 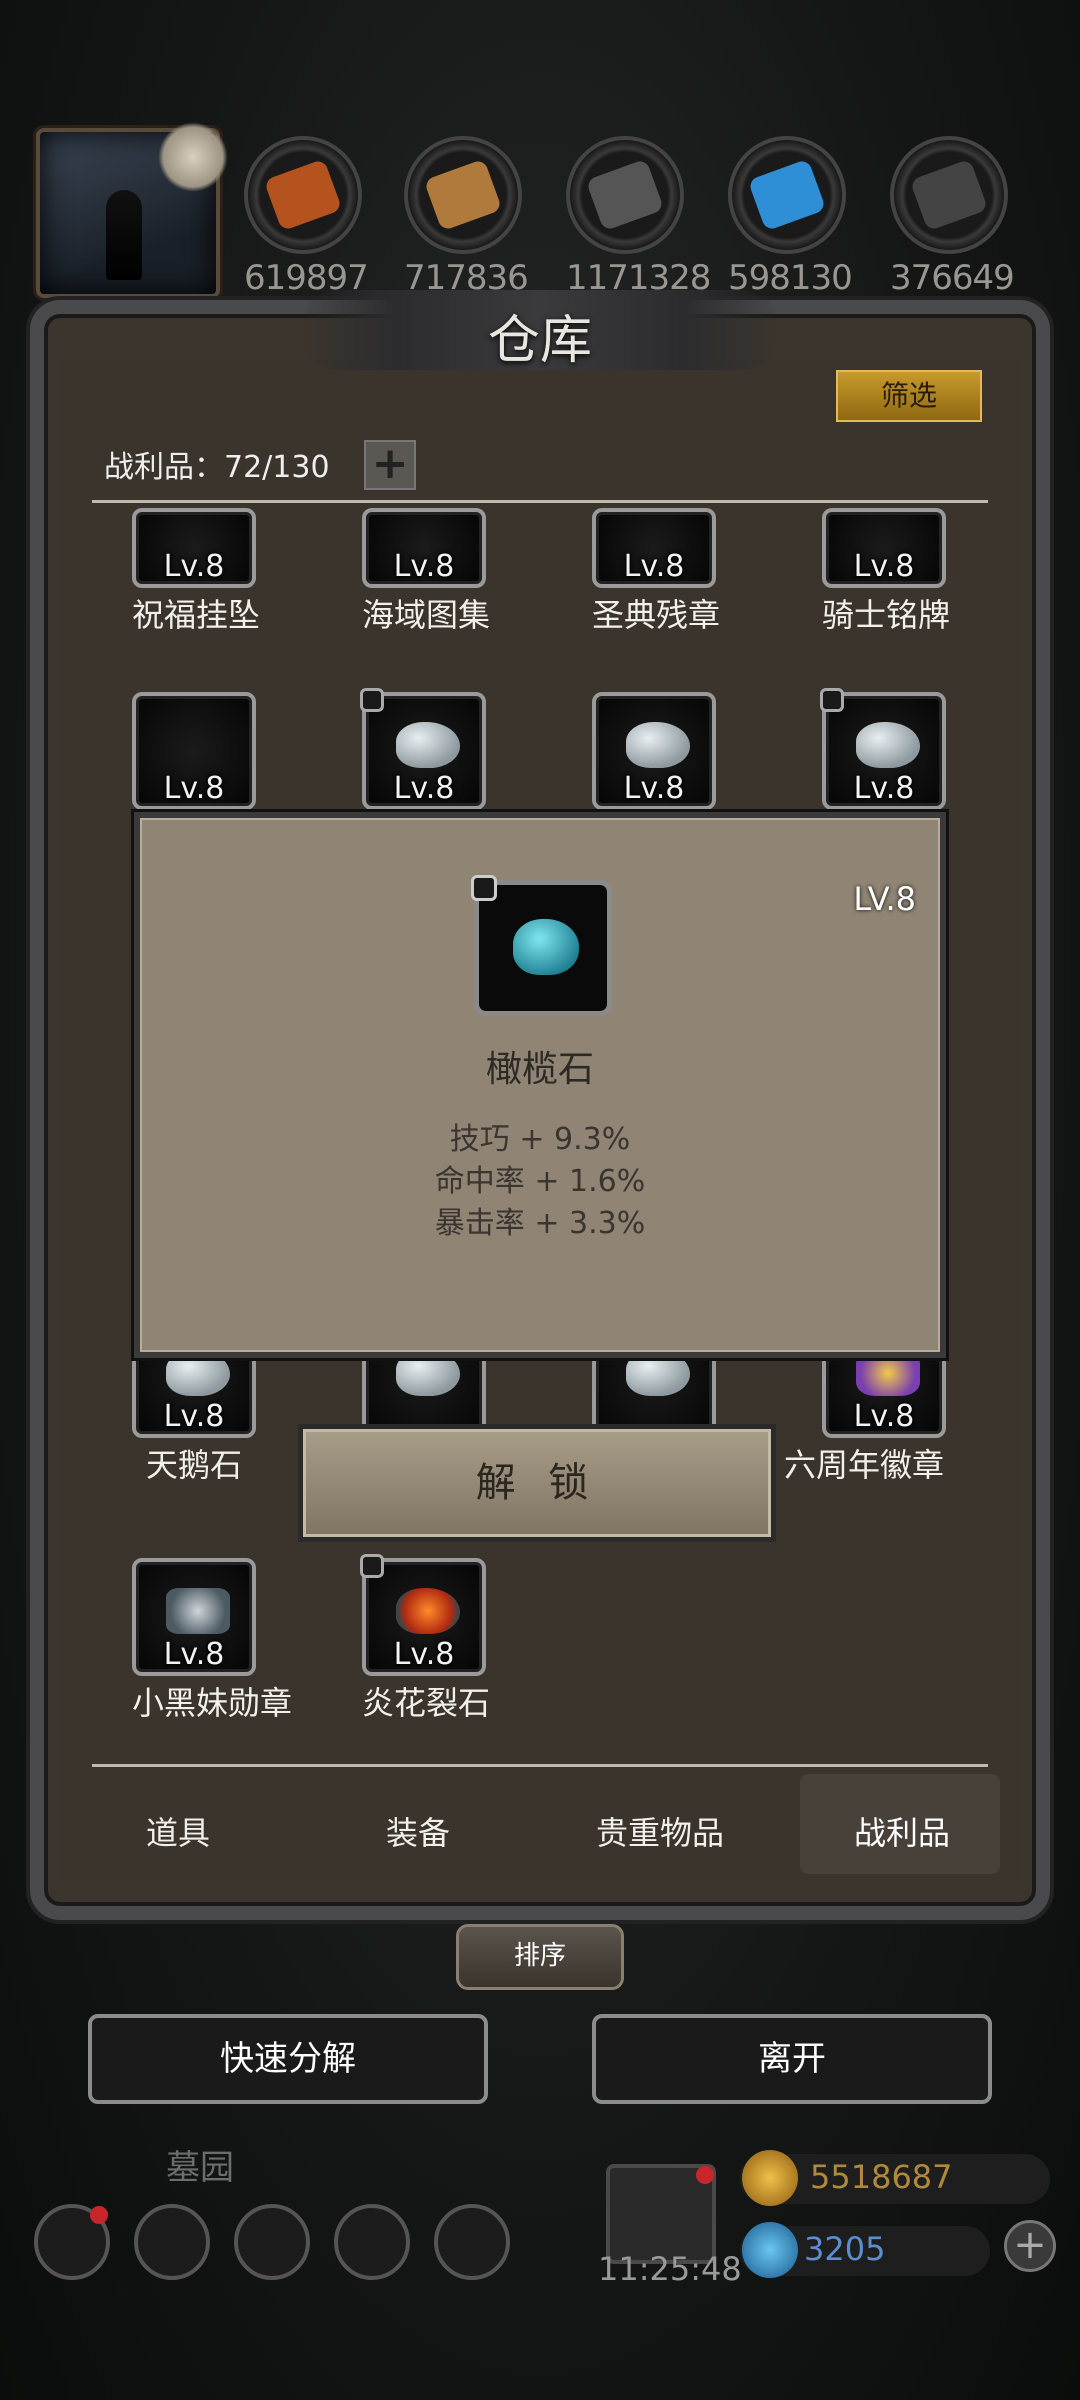 I want to click on tab-equipment: 装备, so click(x=418, y=1831).